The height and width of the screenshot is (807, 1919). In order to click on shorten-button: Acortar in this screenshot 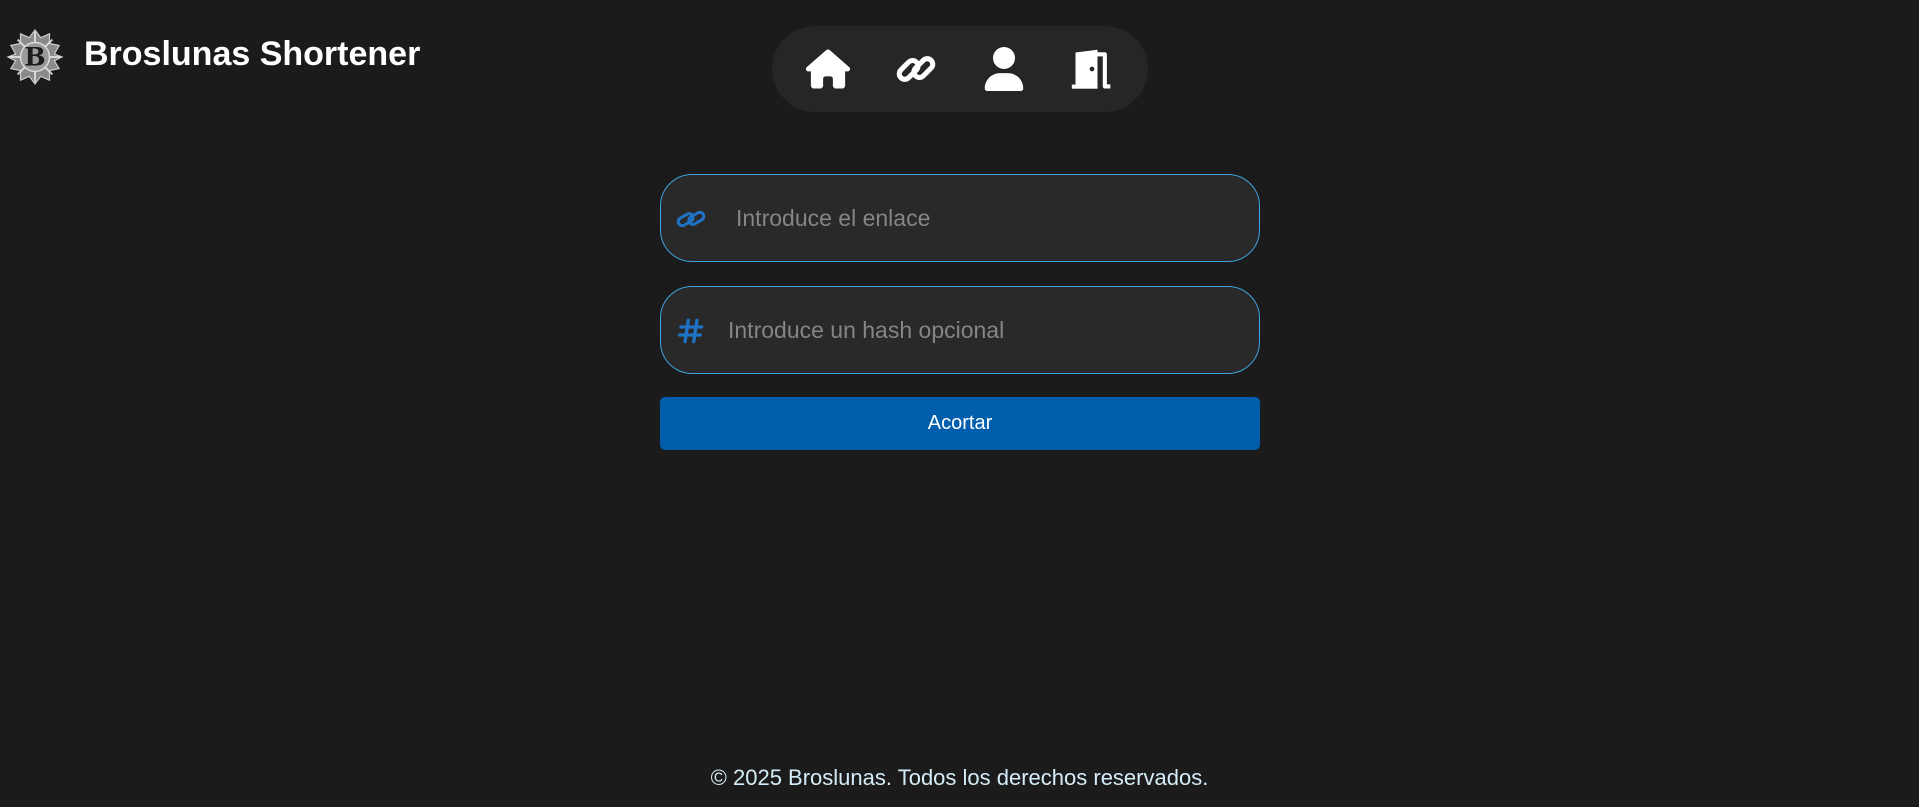, I will do `click(960, 423)`.